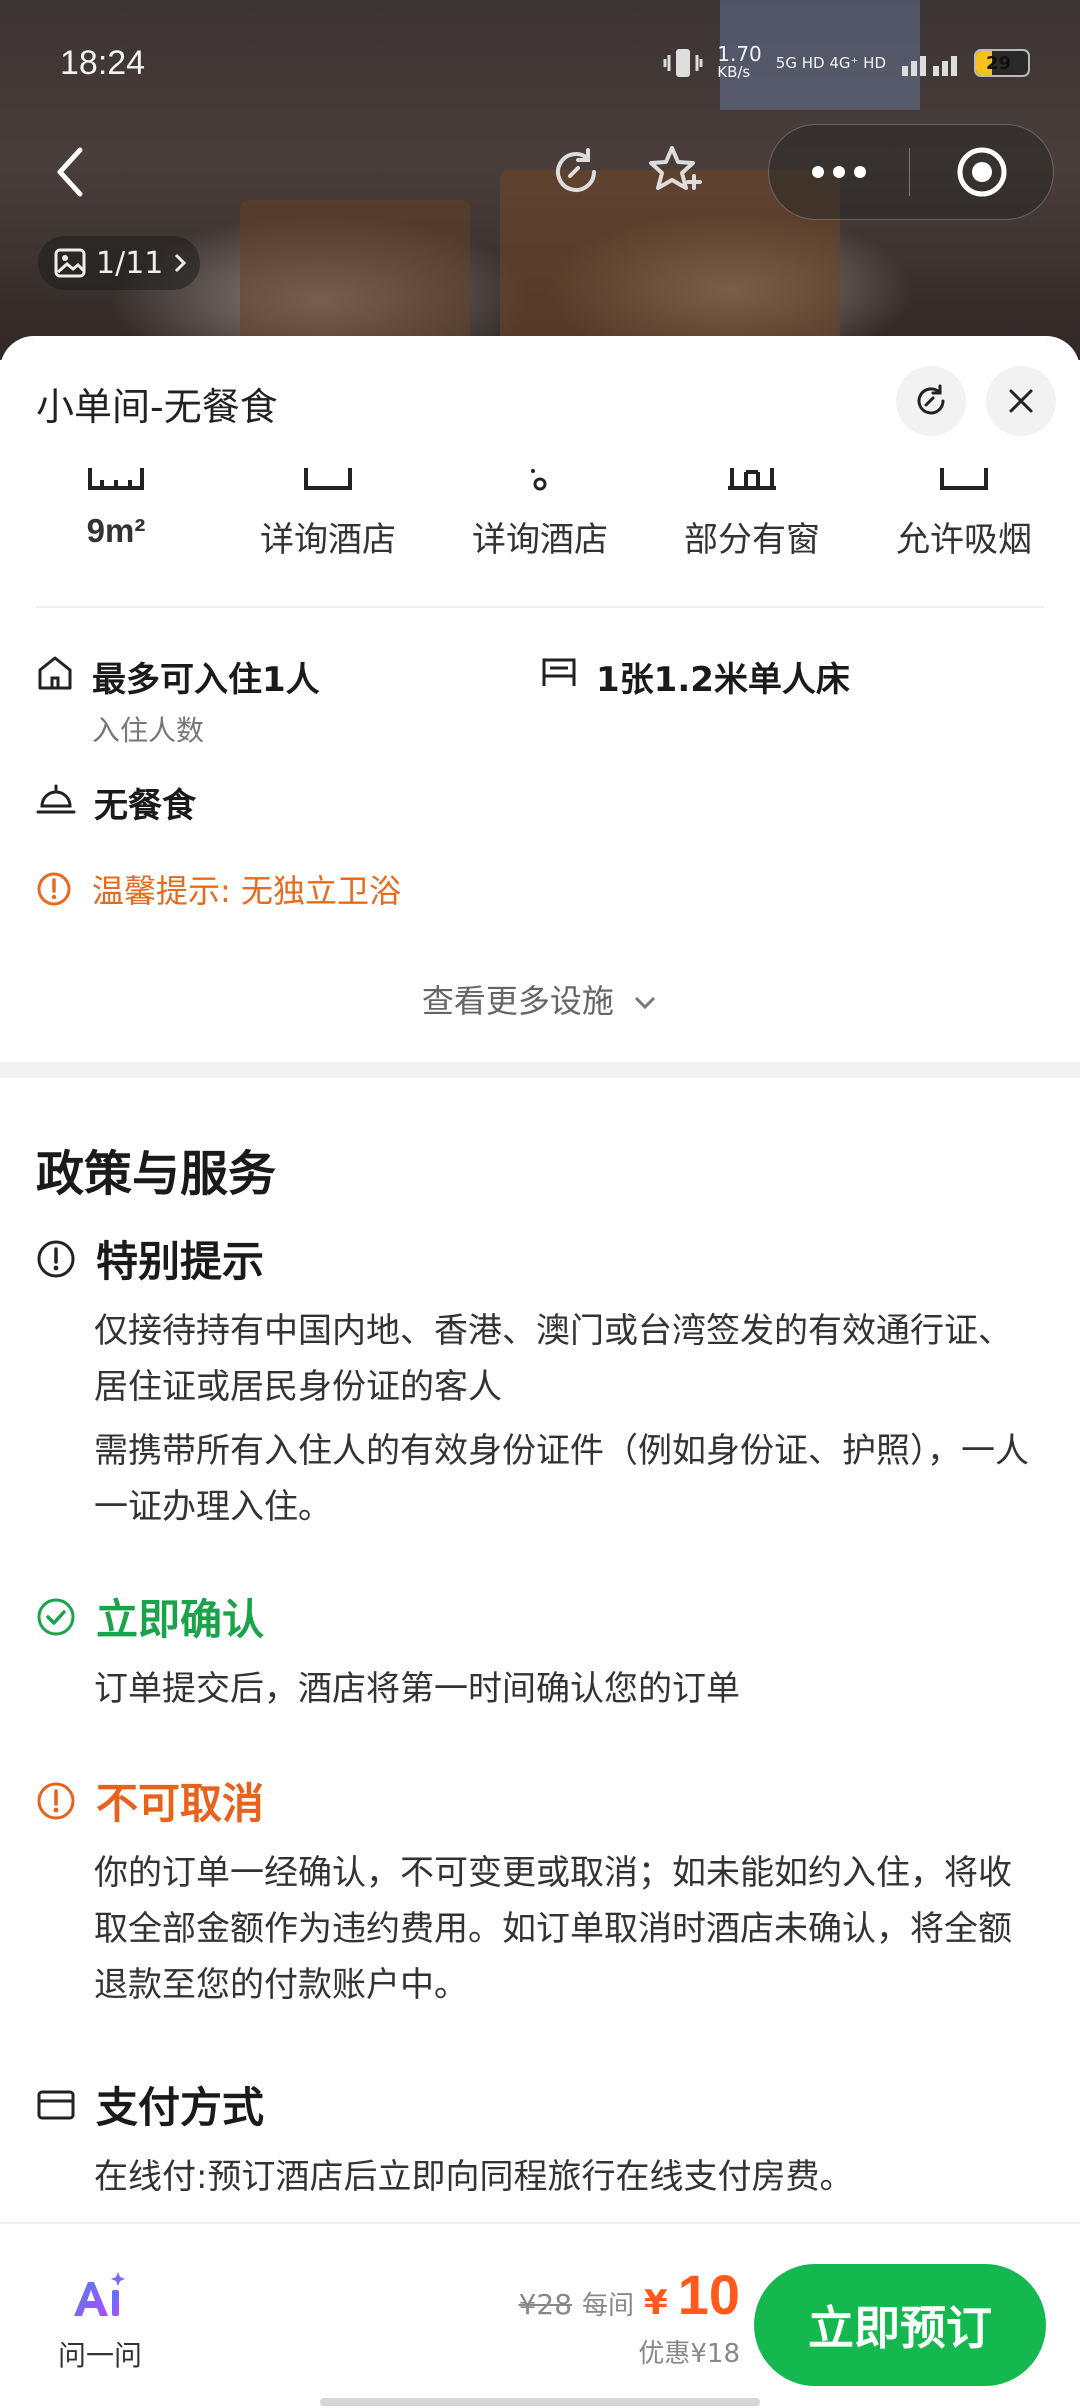 This screenshot has height=2408, width=1080. I want to click on bed-info: 1张1.2米单人床, so click(695, 676).